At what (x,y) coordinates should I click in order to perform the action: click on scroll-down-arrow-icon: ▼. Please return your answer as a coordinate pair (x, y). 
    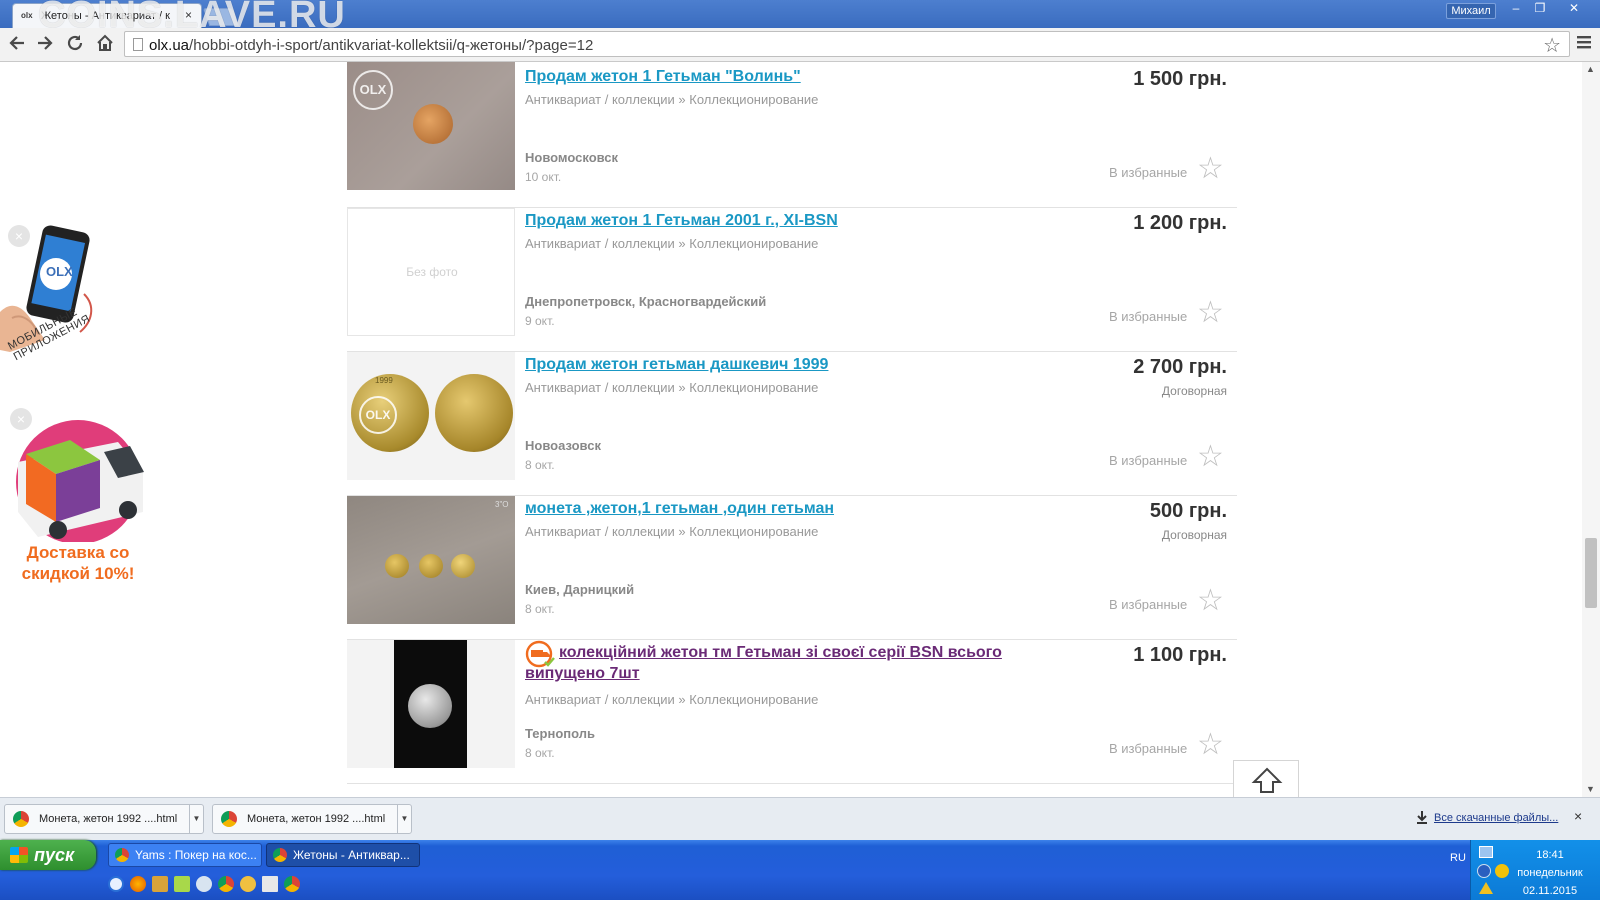
    Looking at the image, I should click on (1590, 789).